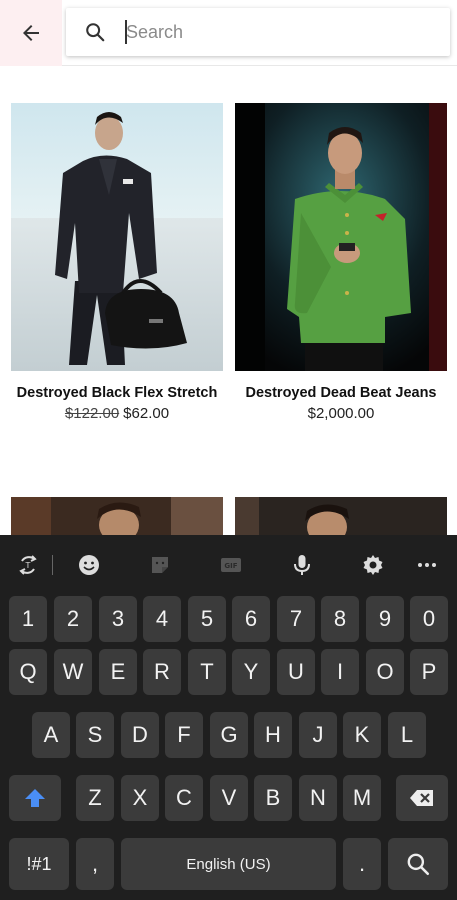 The image size is (457, 900). I want to click on key-v: V, so click(229, 798).